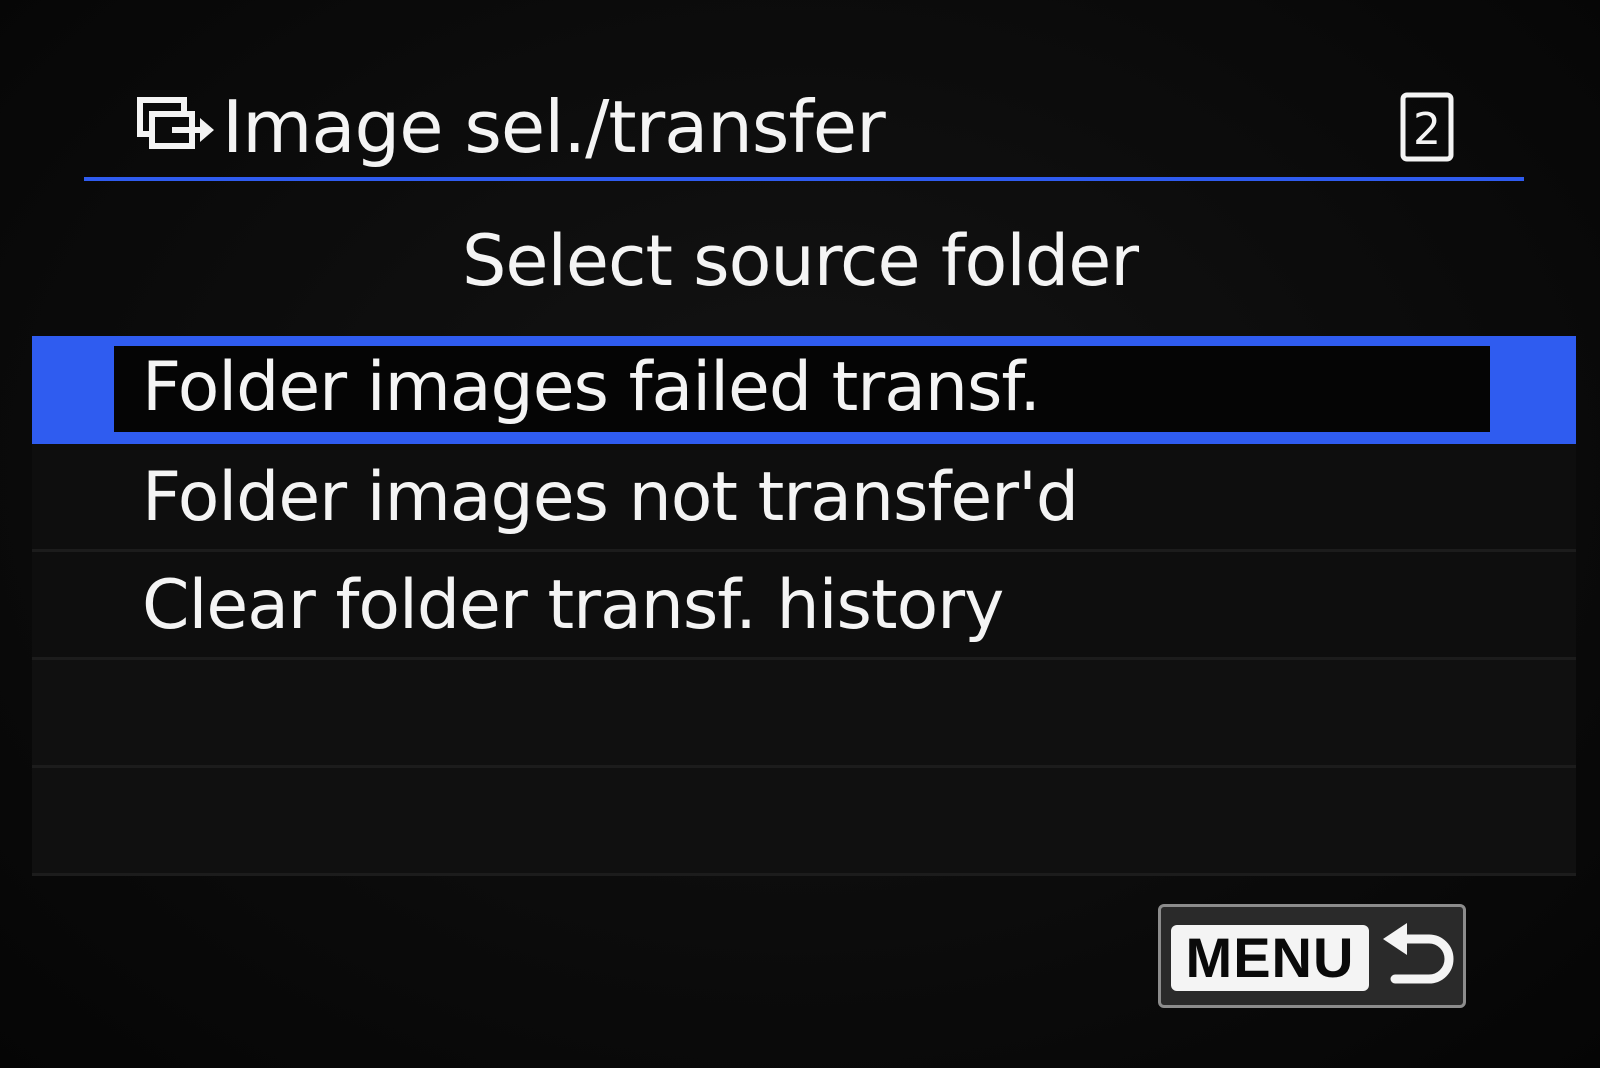 Image resolution: width=1600 pixels, height=1068 pixels. I want to click on header: Image sel./transfer 2, so click(804, 128).